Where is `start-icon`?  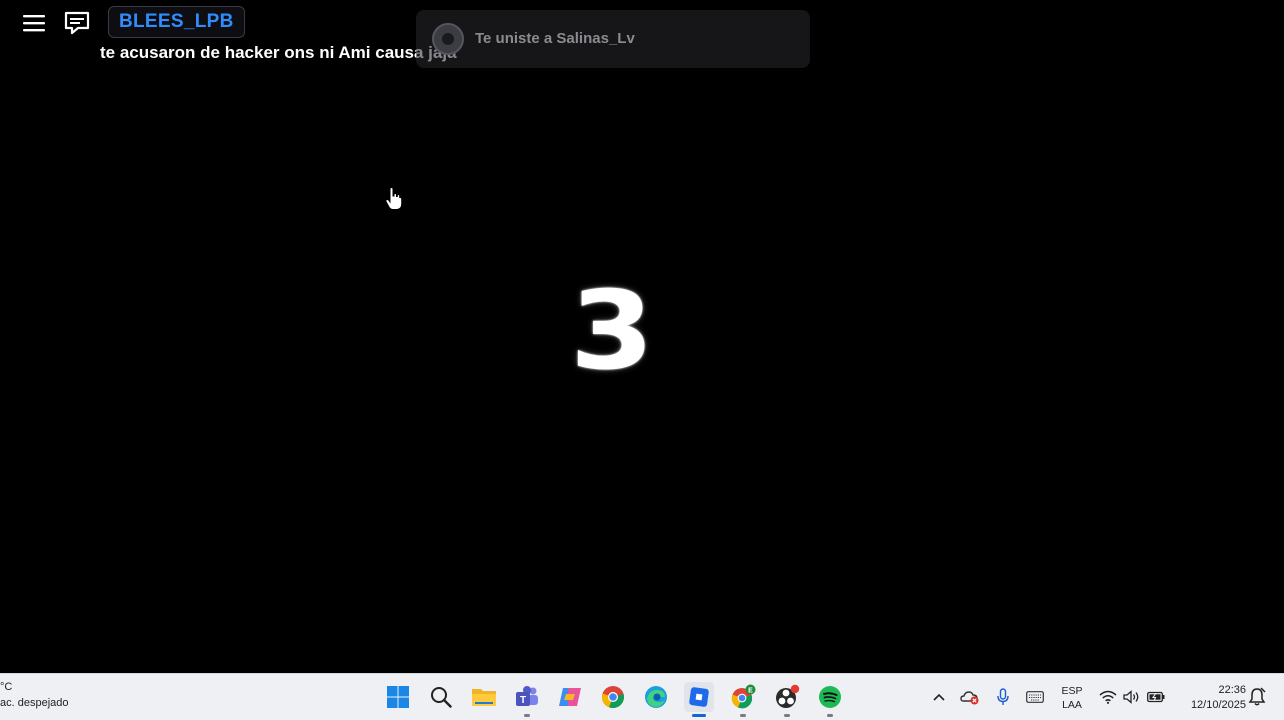 start-icon is located at coordinates (398, 697).